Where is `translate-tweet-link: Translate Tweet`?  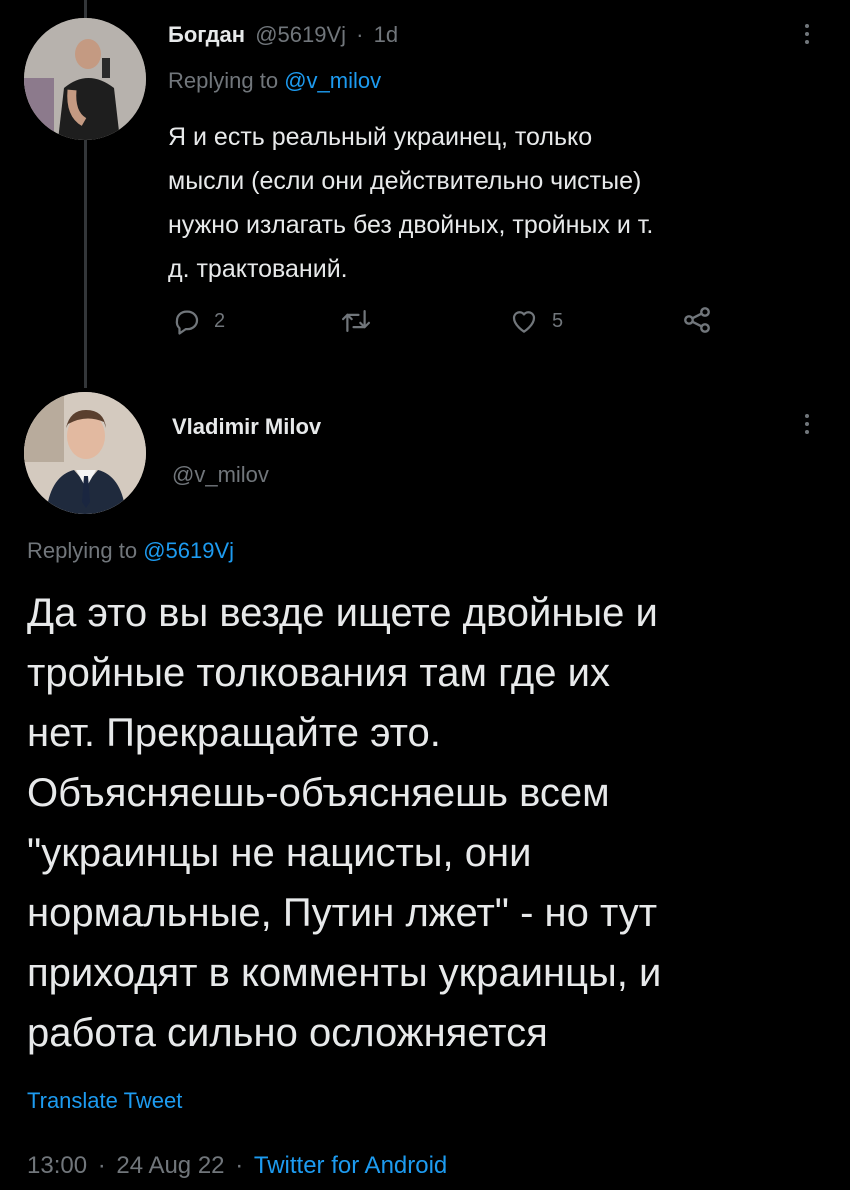 translate-tweet-link: Translate Tweet is located at coordinates (104, 1101).